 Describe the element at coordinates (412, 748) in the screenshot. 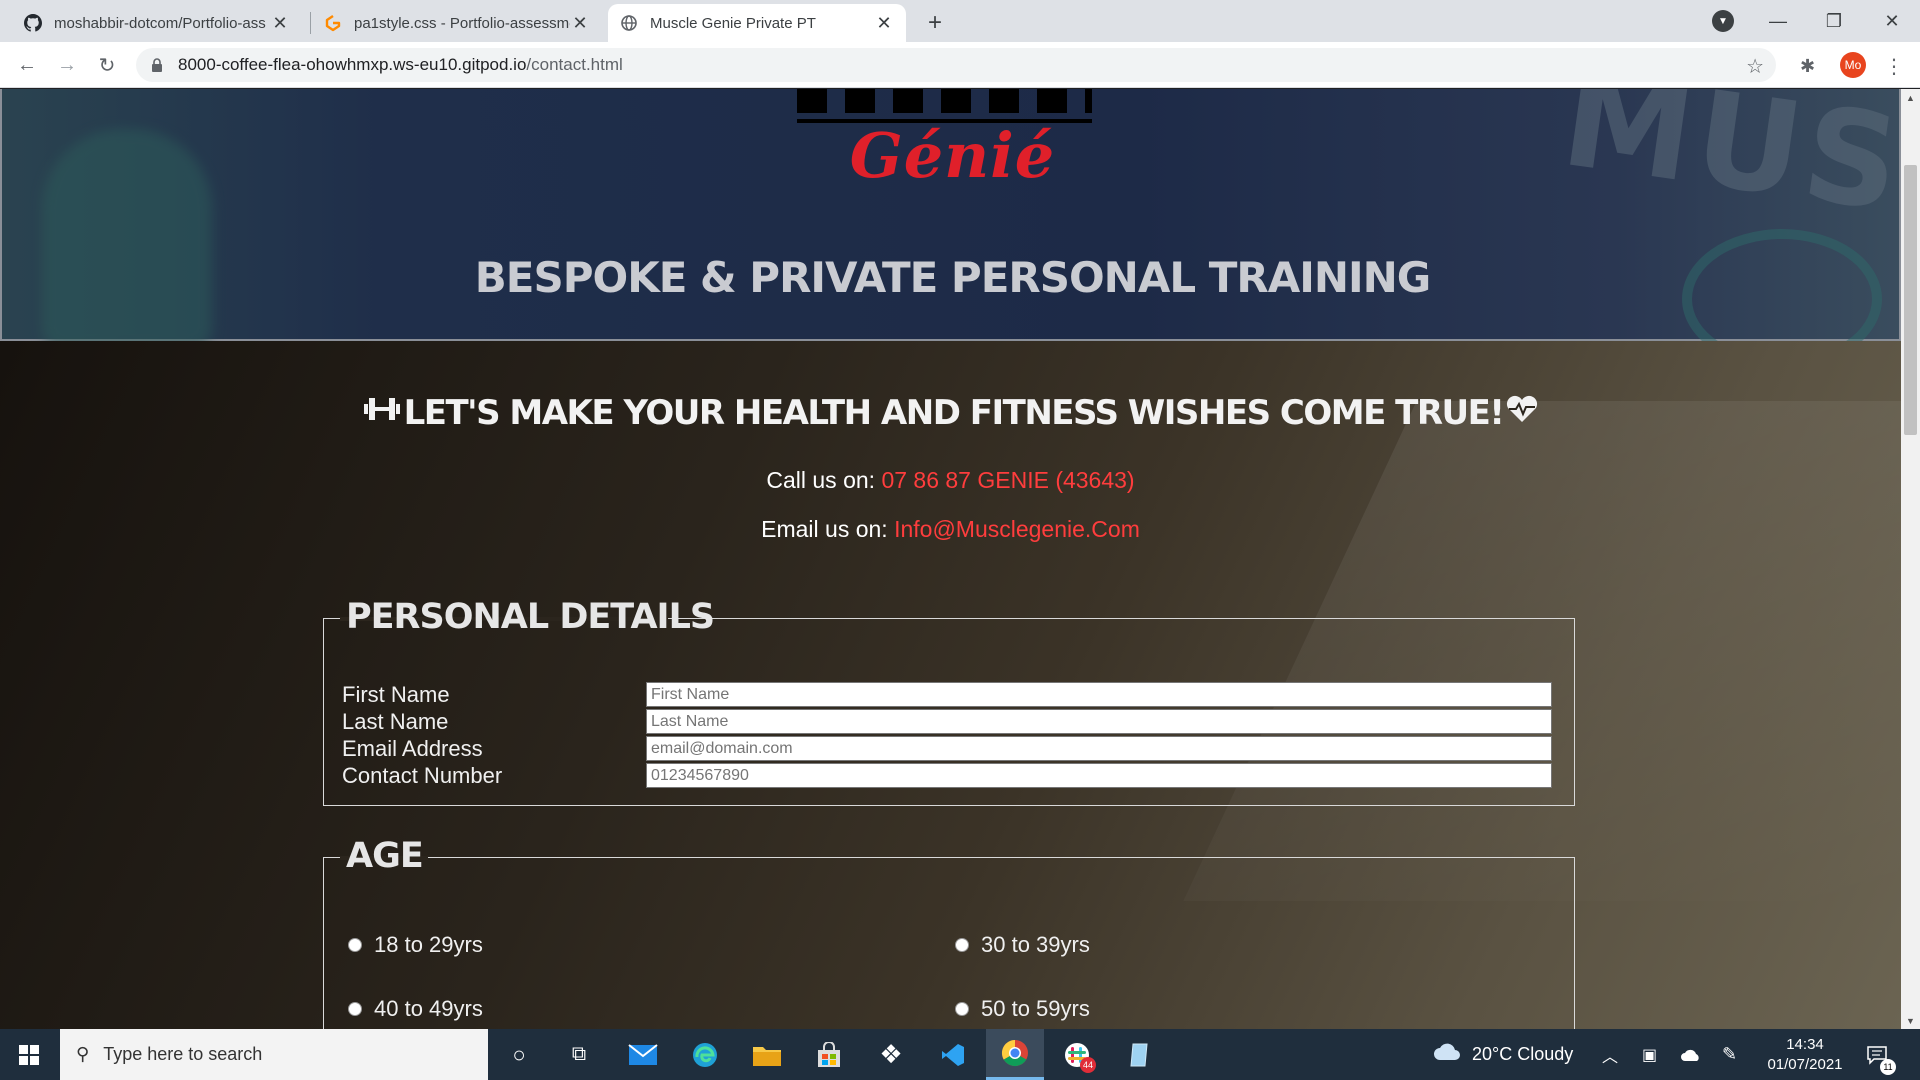

I see `email-label-field: Email Address` at that location.